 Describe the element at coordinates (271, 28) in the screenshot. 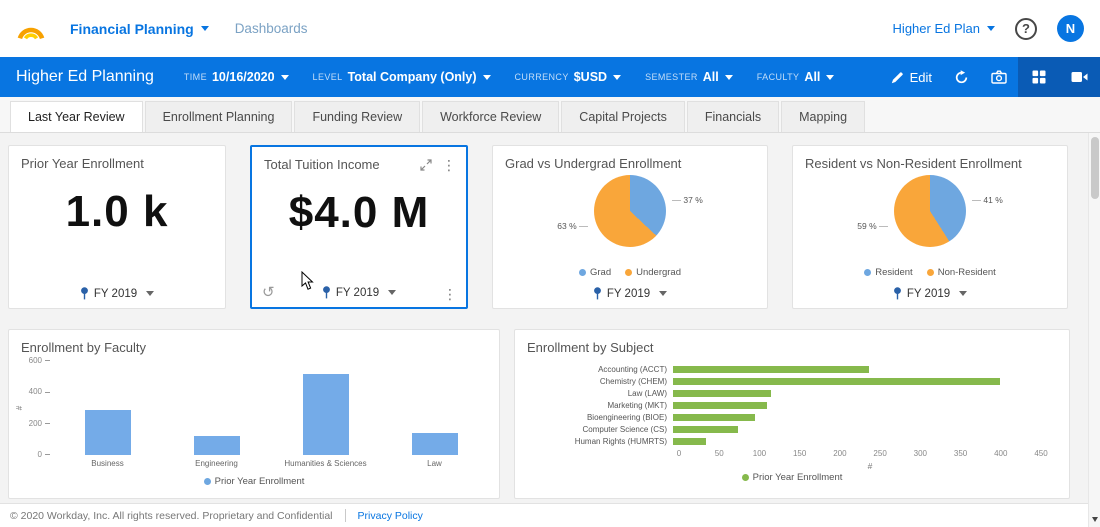

I see `nav-dashboards: Dashboards` at that location.